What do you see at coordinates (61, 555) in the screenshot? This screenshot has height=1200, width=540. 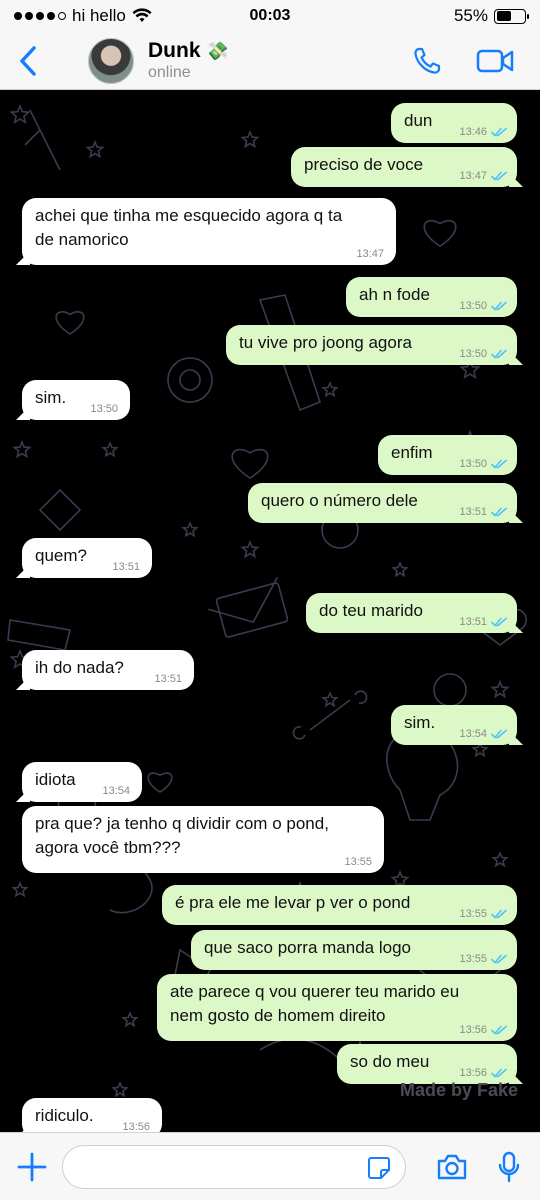 I see `message-text: quem?` at bounding box center [61, 555].